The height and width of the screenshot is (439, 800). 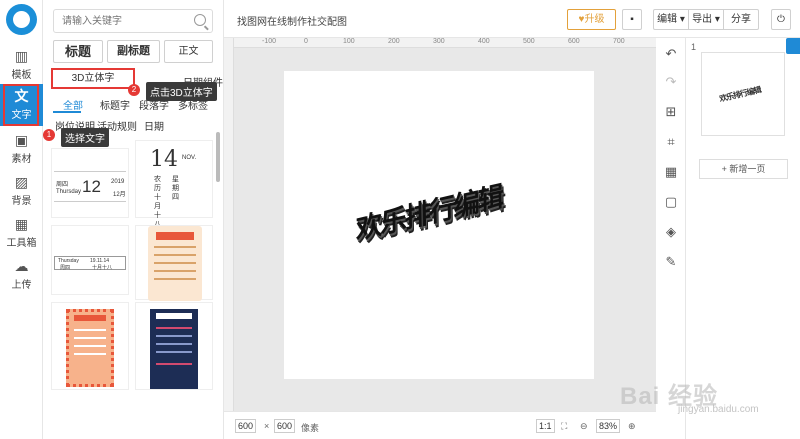 What do you see at coordinates (134, 90) in the screenshot?
I see `step-badge-2: 2` at bounding box center [134, 90].